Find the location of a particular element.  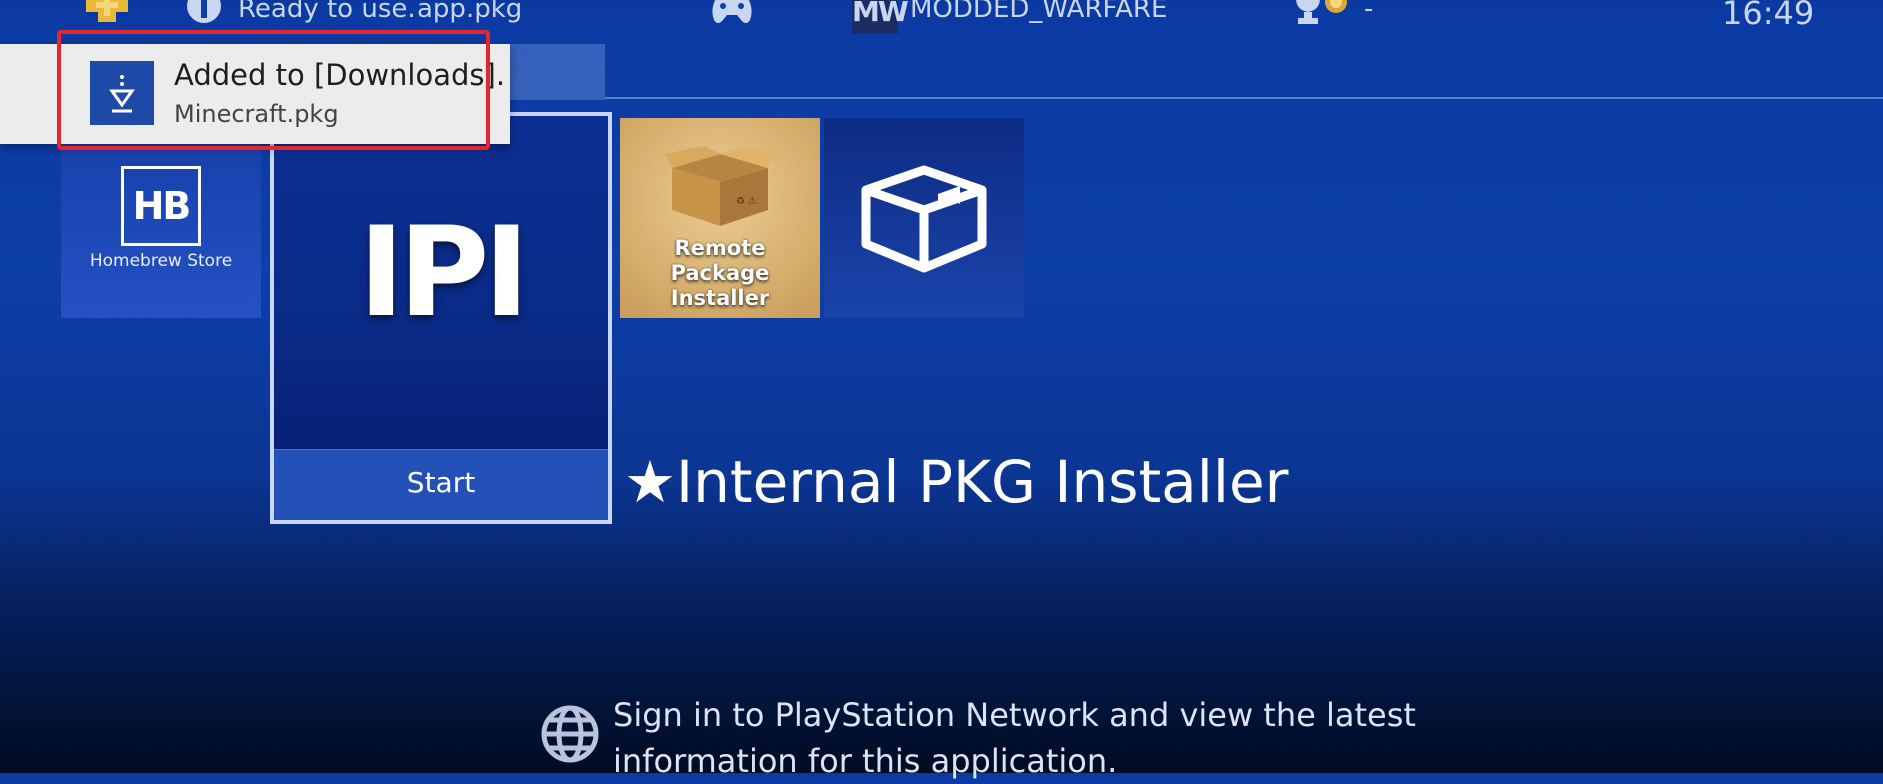

game-name: MODDED_WARFARE is located at coordinates (1039, 12).